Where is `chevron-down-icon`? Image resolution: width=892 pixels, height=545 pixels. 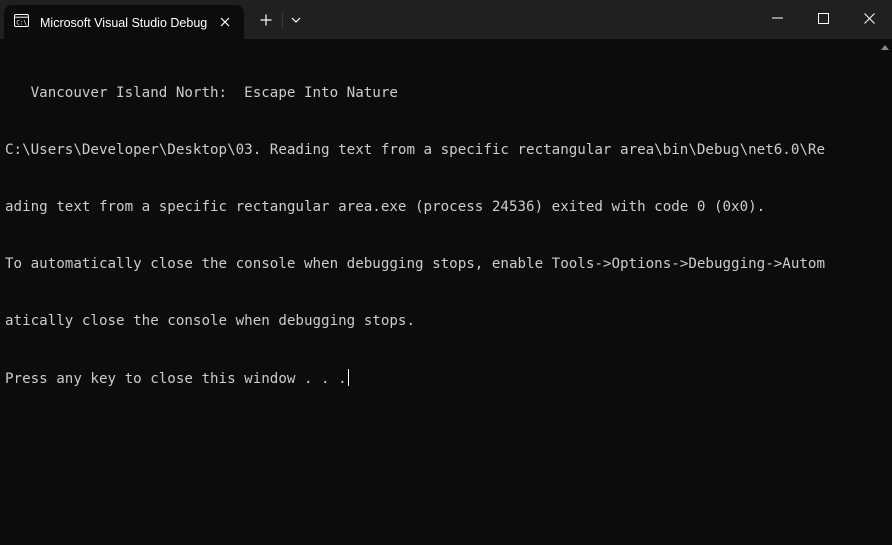
chevron-down-icon is located at coordinates (296, 20).